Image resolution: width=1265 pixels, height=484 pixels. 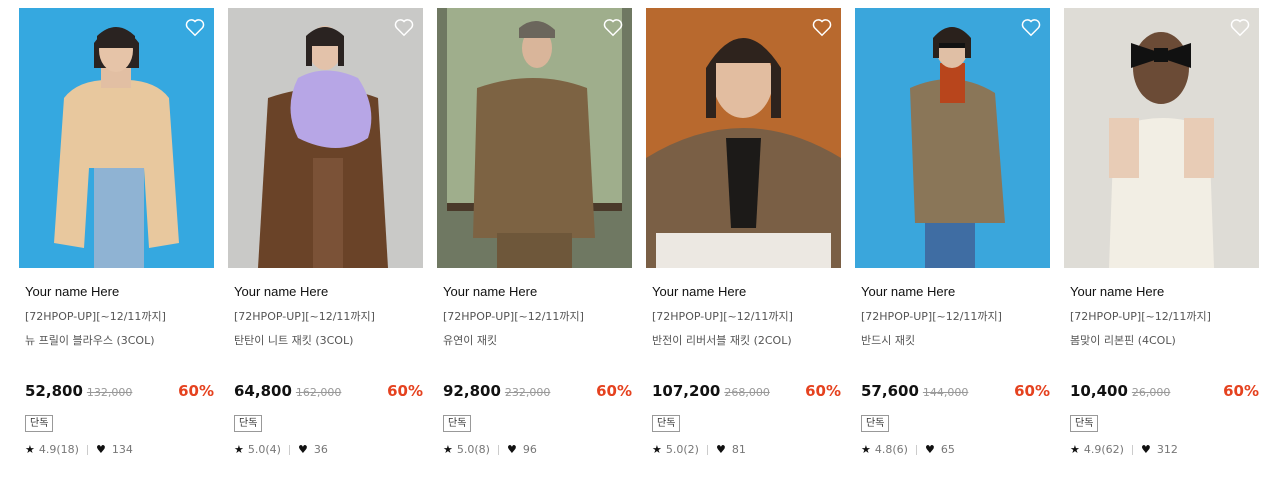 I want to click on price-row: 107,200 268,000 60%, so click(x=746, y=391).